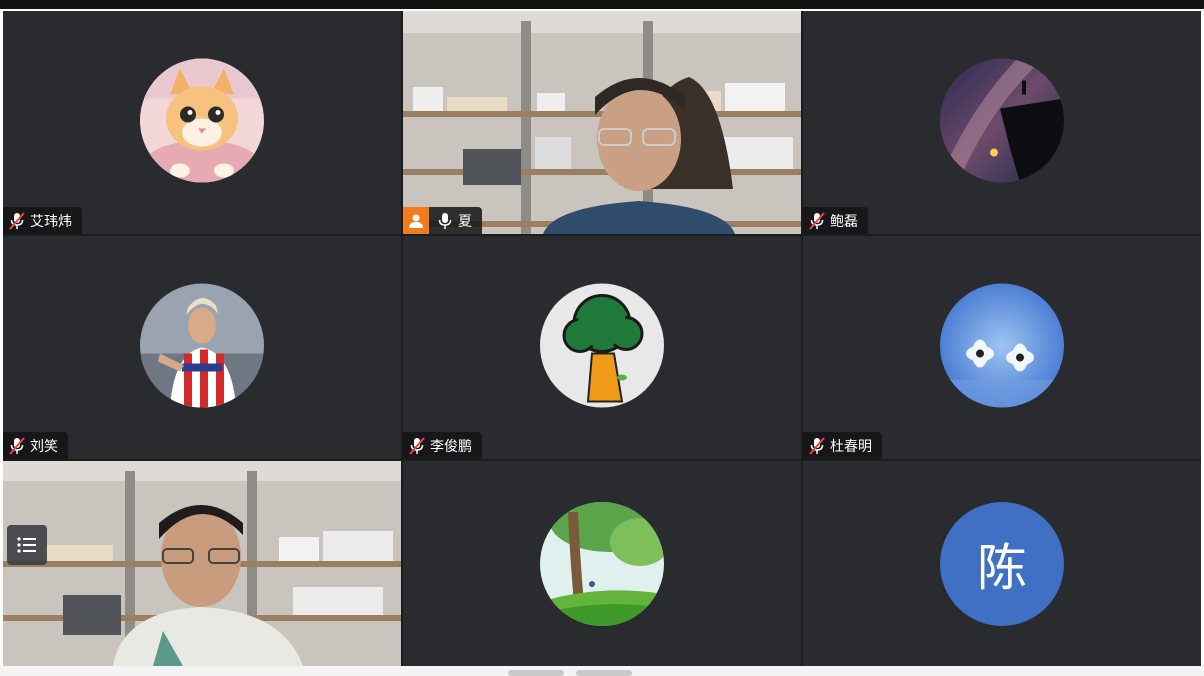  Describe the element at coordinates (44, 445) in the screenshot. I see `participant-name: 刘笑` at that location.